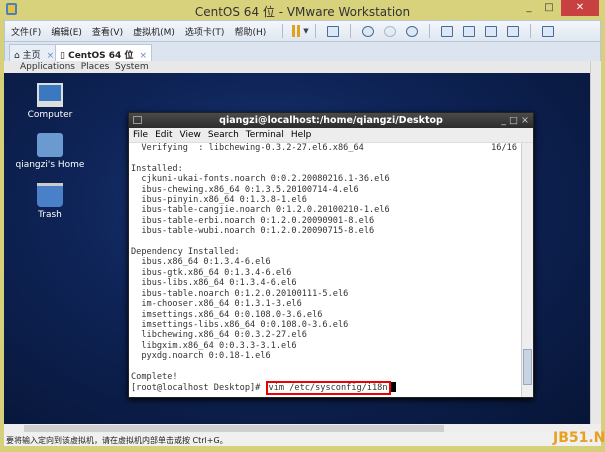 The image size is (605, 452). Describe the element at coordinates (198, 388) in the screenshot. I see `prompt: [root@localhost Desktop]#` at that location.